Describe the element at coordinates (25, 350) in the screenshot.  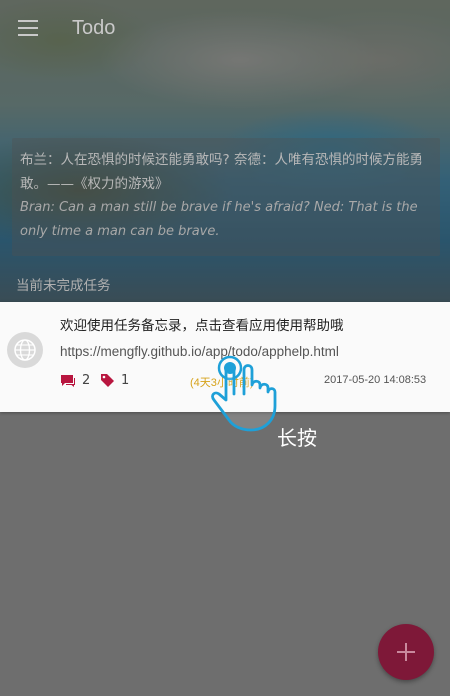
I see `globe-icon` at that location.